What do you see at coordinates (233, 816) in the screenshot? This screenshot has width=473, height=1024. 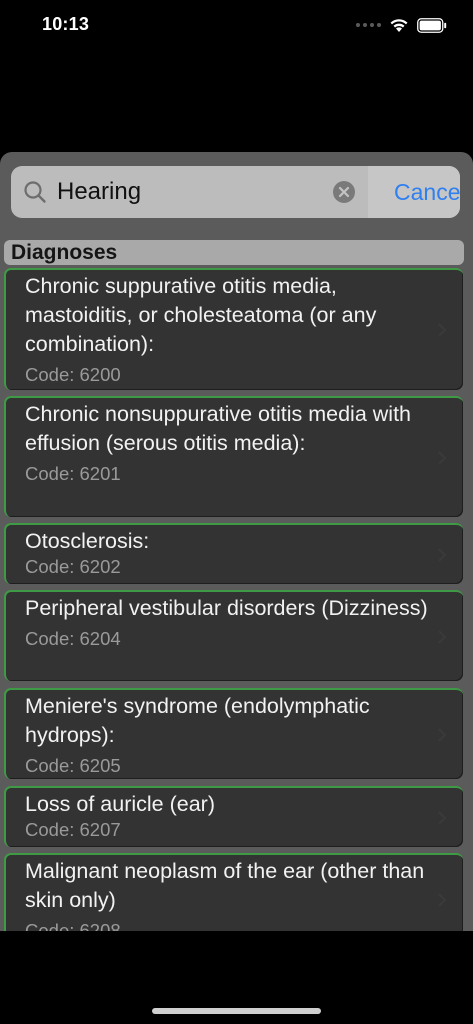 I see `list-item: Loss of auricle (ear) Code: 6207` at bounding box center [233, 816].